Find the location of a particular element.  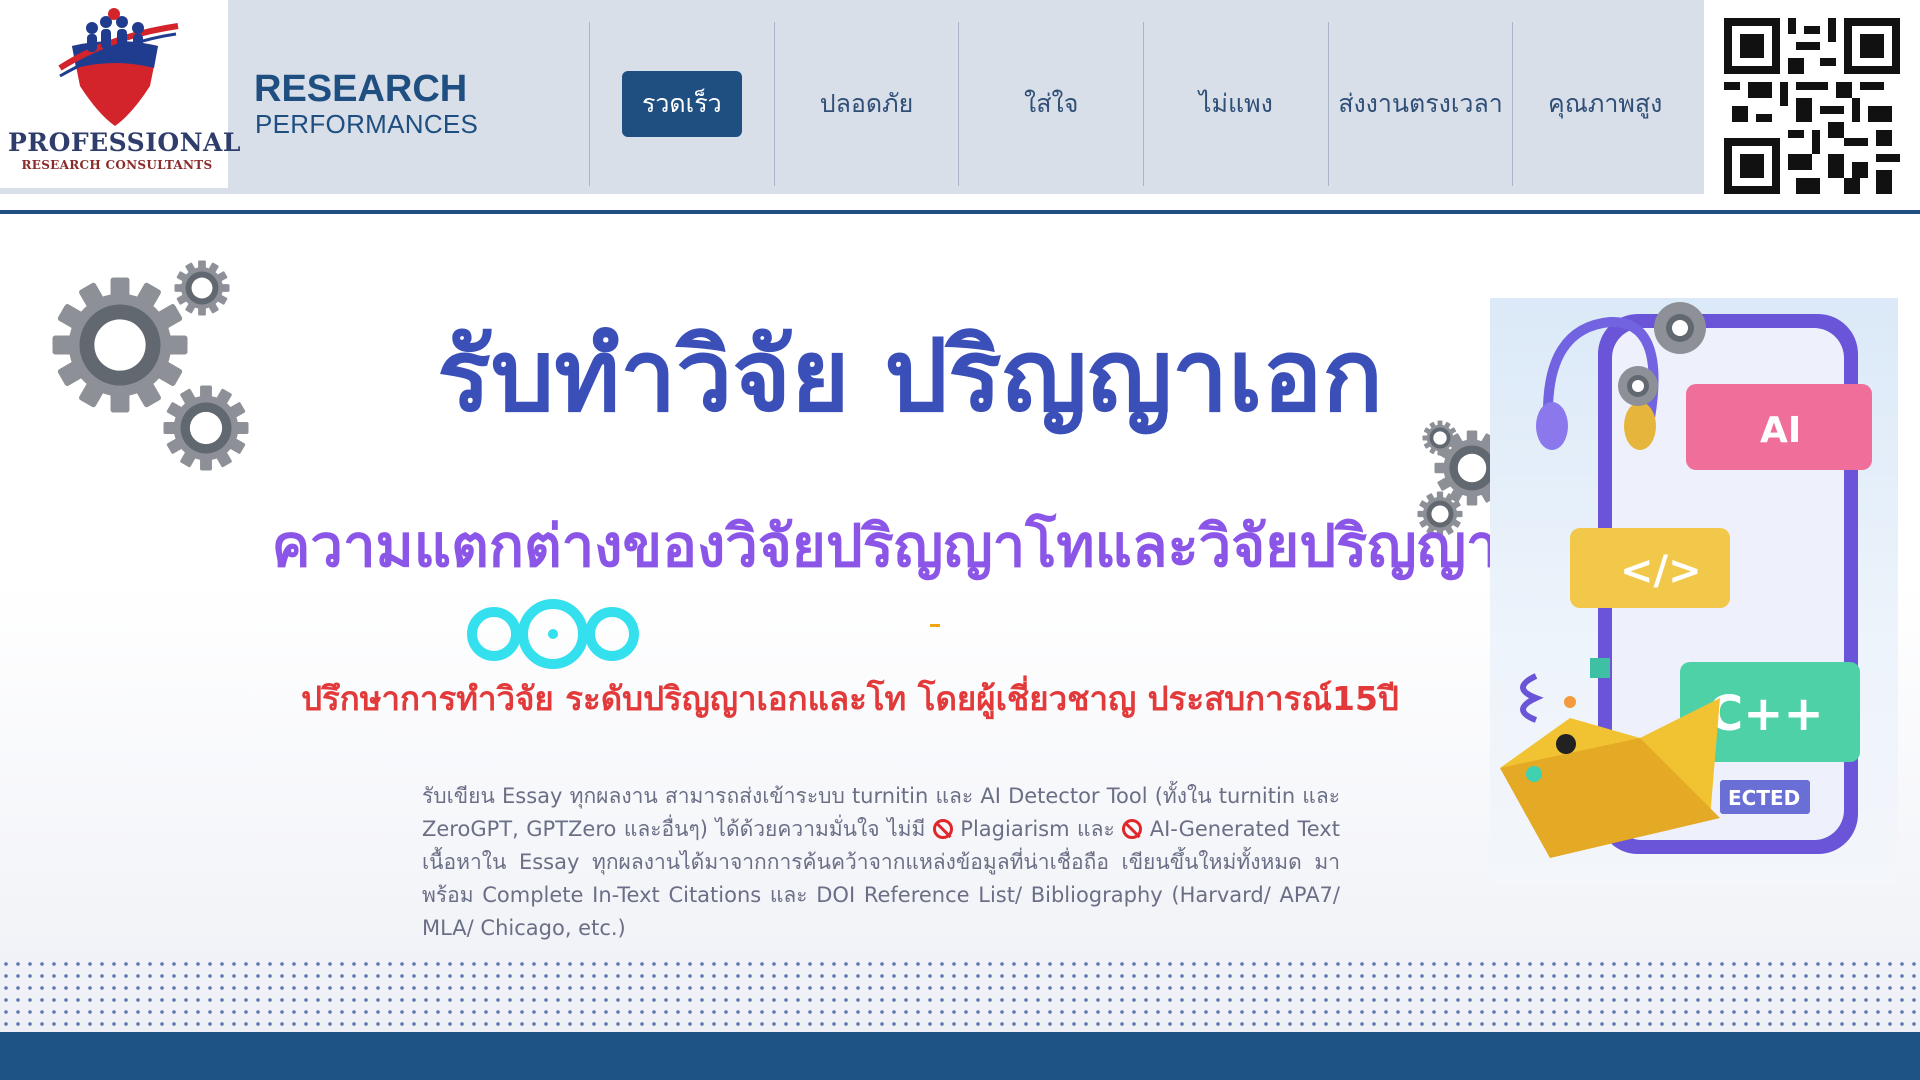

logo: PROFESSIONAL RESEARCH CONSULTANTS is located at coordinates (121, 94).